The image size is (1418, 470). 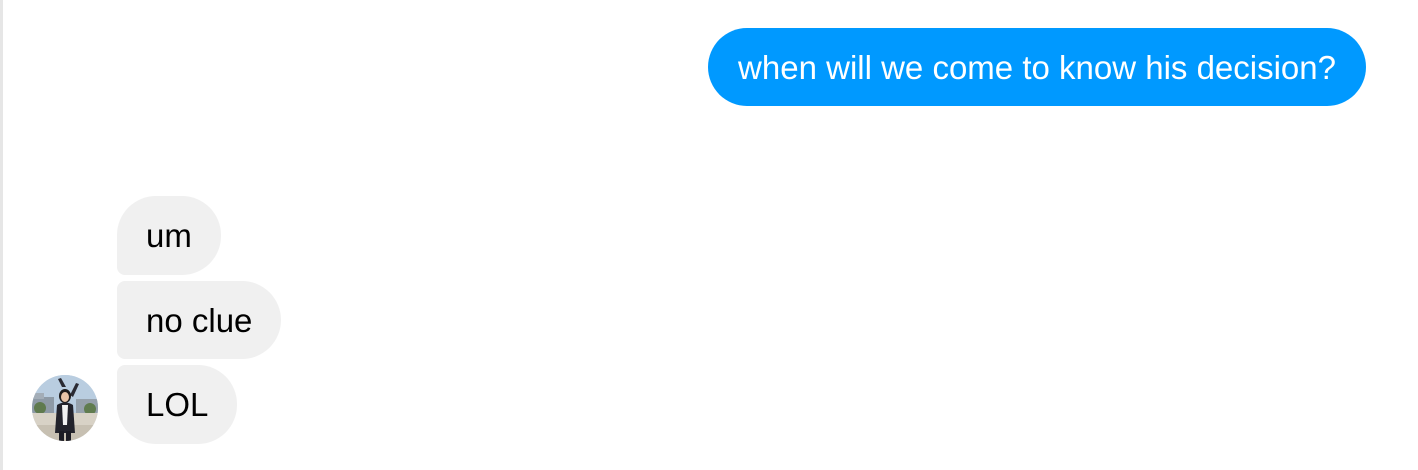 I want to click on incoming-message-bubble: um, so click(x=169, y=235).